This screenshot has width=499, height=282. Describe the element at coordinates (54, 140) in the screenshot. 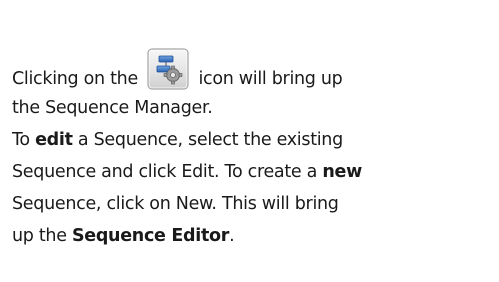

I see `bold-edit: edit` at that location.